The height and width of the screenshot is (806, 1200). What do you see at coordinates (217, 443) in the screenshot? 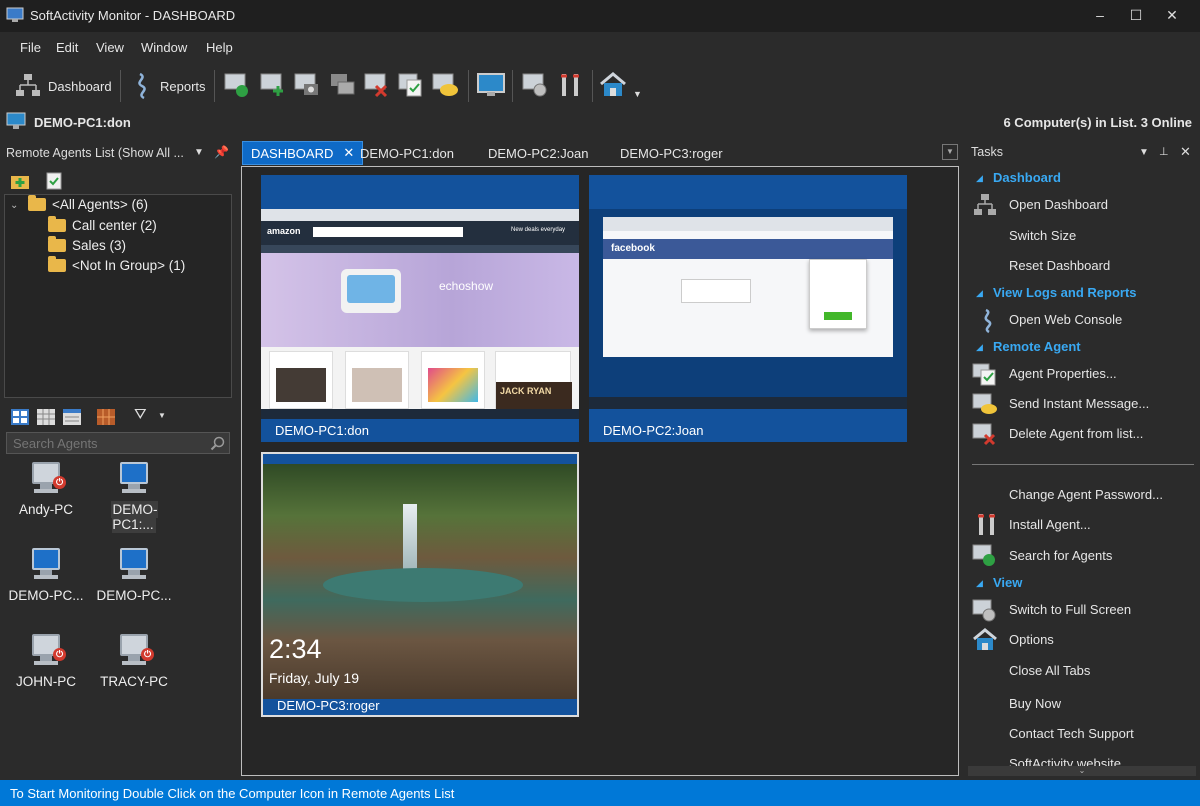
I see `search-icon` at bounding box center [217, 443].